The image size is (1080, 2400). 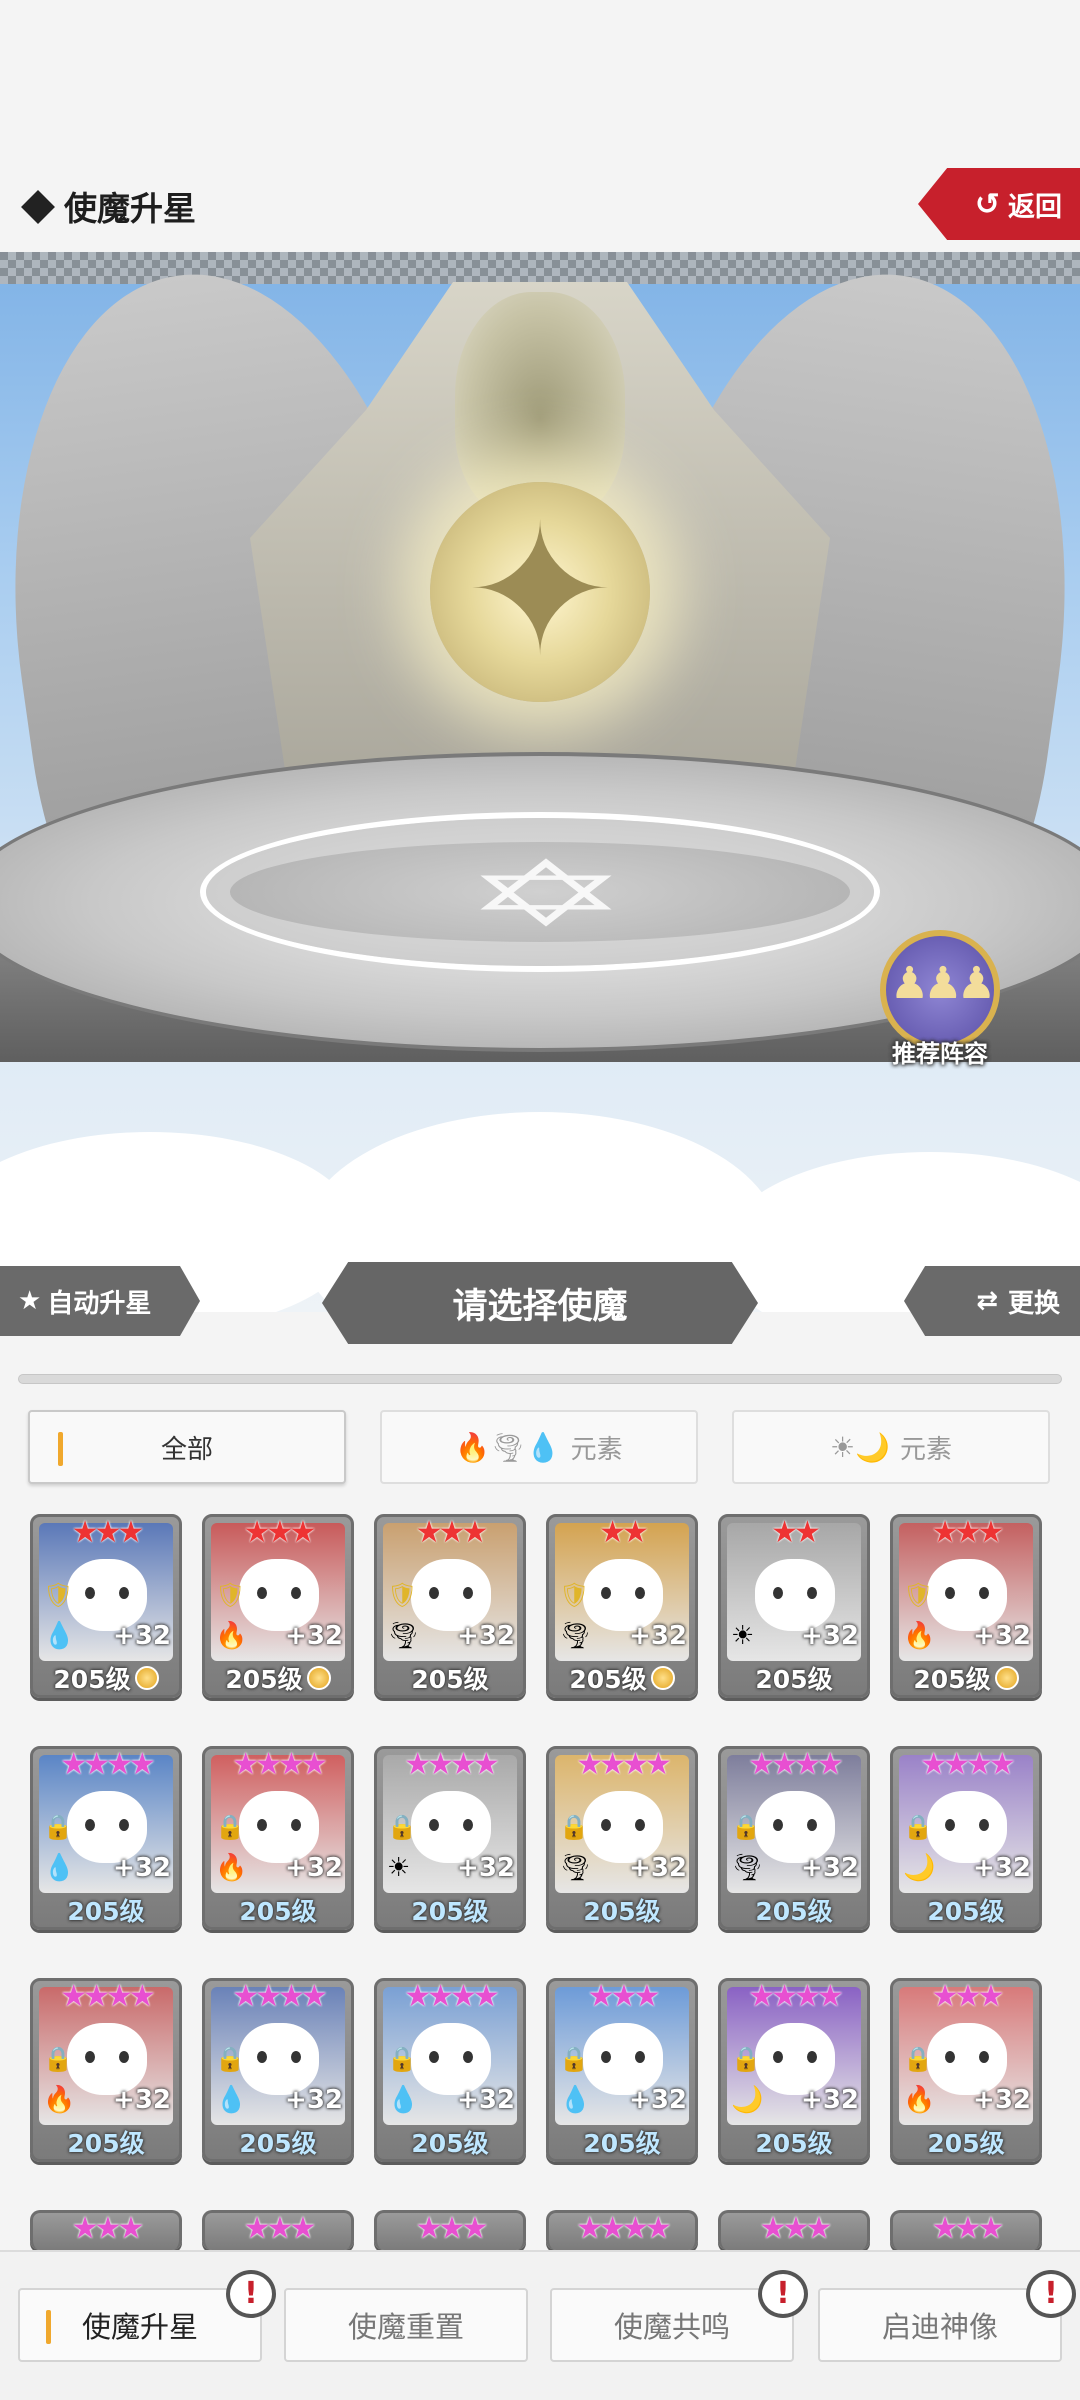 I want to click on filter-all: 全部, so click(x=187, y=1447).